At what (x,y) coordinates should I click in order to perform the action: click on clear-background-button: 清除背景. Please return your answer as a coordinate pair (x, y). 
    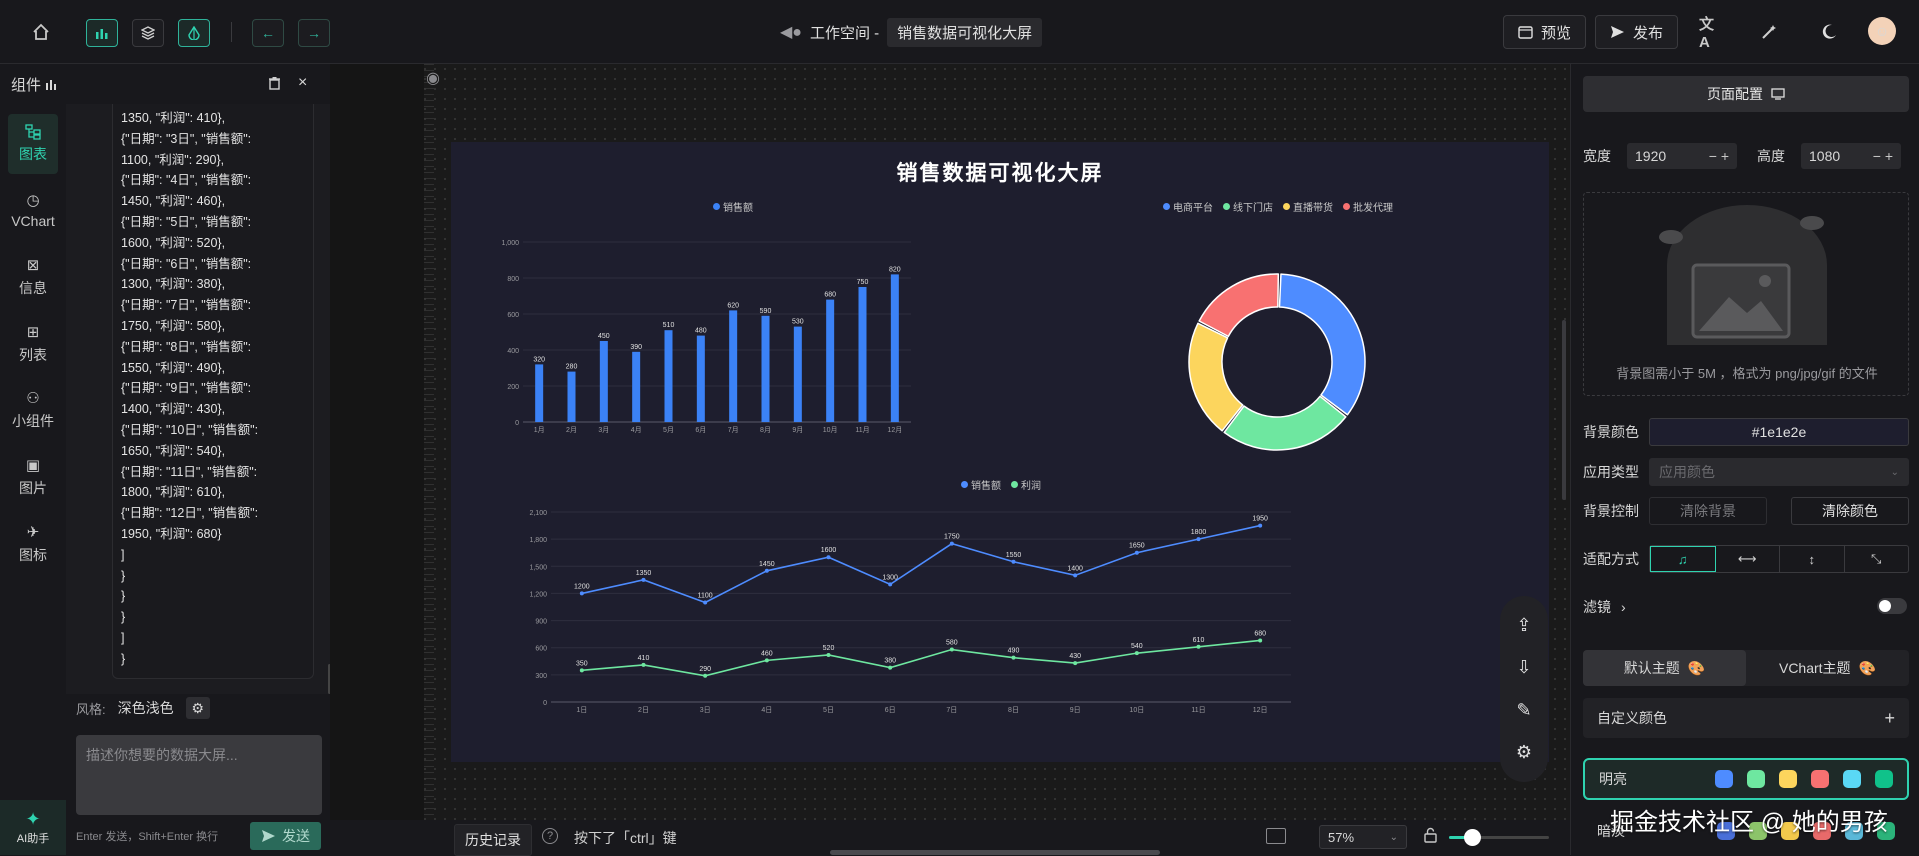
    Looking at the image, I should click on (1708, 511).